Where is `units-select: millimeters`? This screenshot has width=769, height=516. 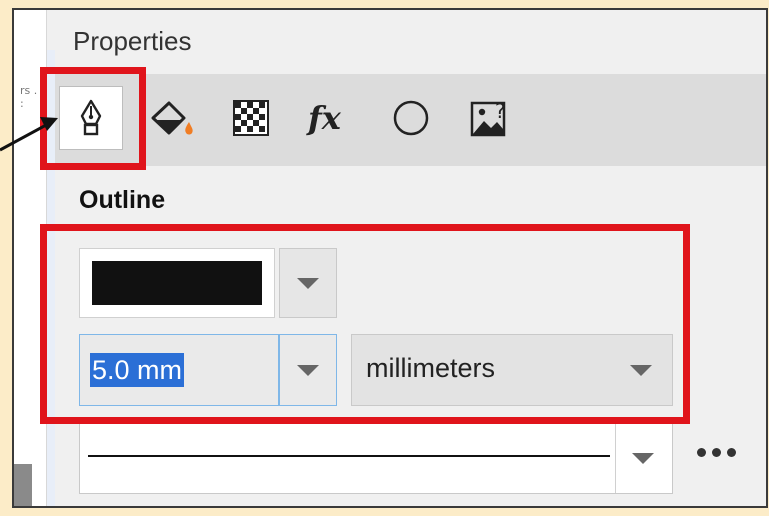
units-select: millimeters is located at coordinates (512, 370).